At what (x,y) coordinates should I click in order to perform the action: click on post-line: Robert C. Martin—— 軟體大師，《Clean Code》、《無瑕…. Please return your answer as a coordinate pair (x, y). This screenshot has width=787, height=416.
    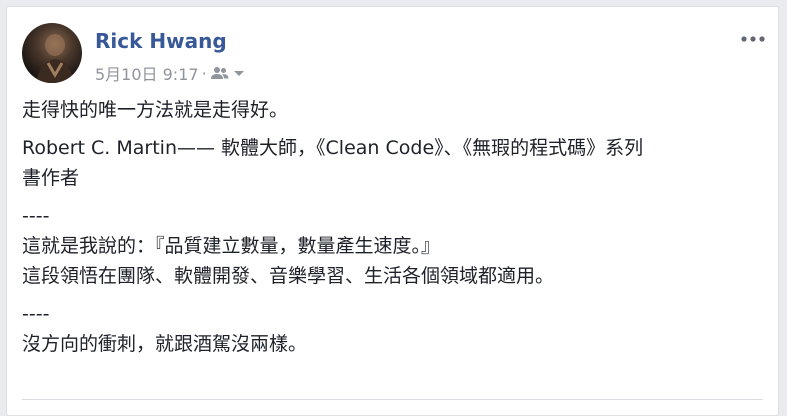
    Looking at the image, I should click on (333, 148).